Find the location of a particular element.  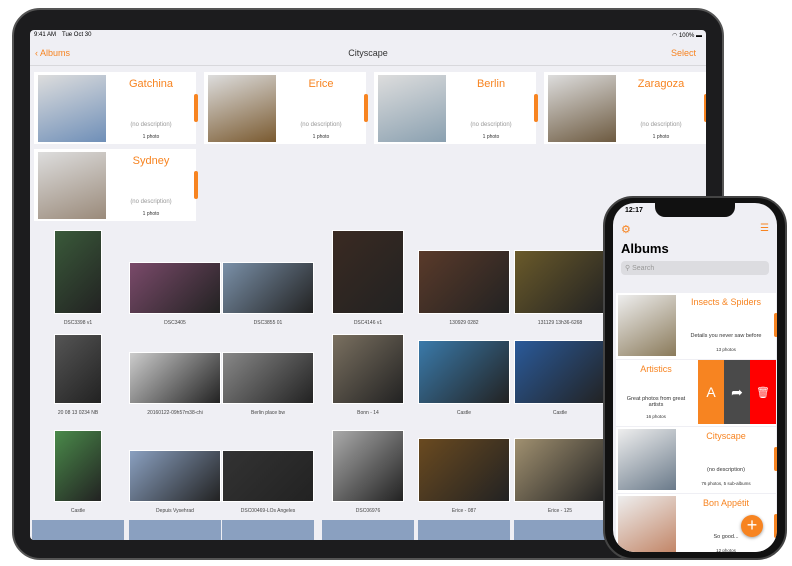

list-icon: ☰ is located at coordinates (764, 228).